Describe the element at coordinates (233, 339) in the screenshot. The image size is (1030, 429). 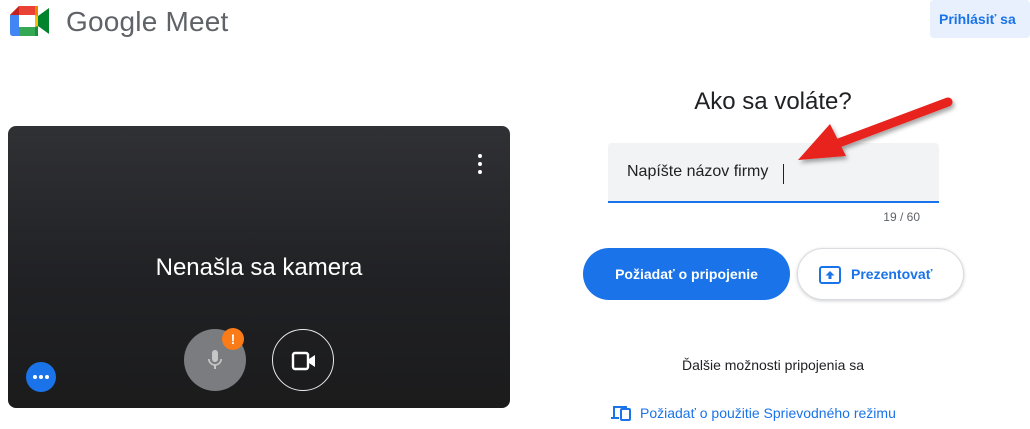
I see `mic-warning-badge: !` at that location.